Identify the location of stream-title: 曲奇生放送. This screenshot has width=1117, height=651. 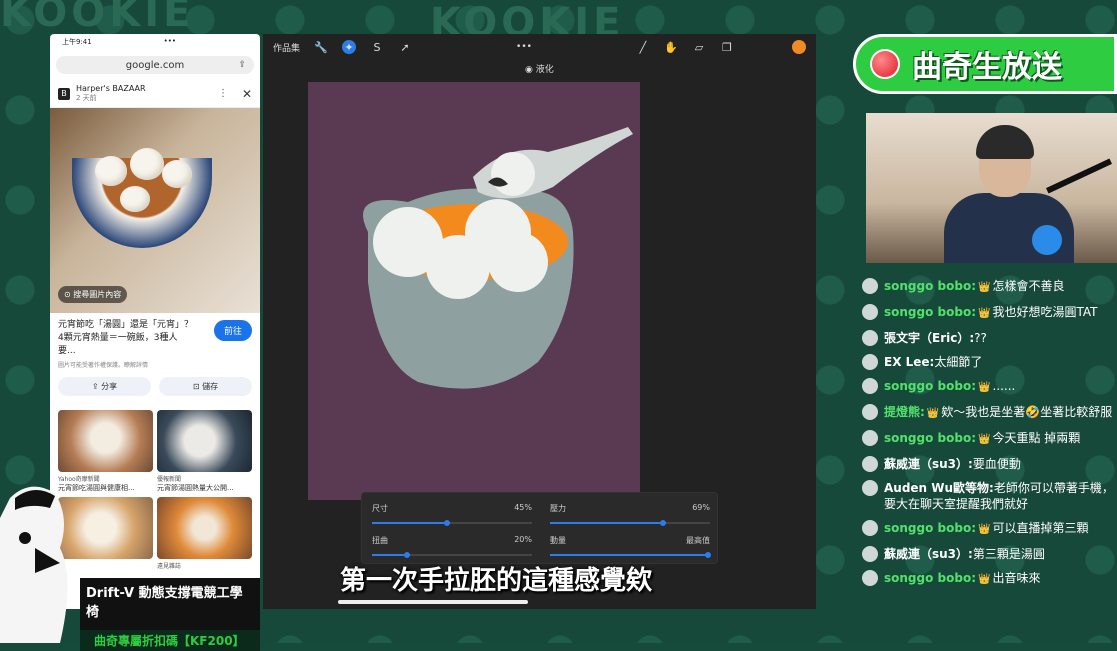
(987, 67).